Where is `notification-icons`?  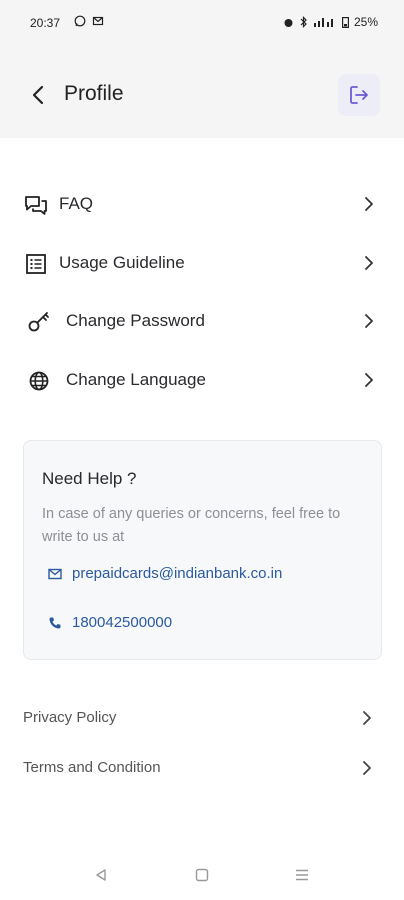
notification-icons is located at coordinates (89, 21).